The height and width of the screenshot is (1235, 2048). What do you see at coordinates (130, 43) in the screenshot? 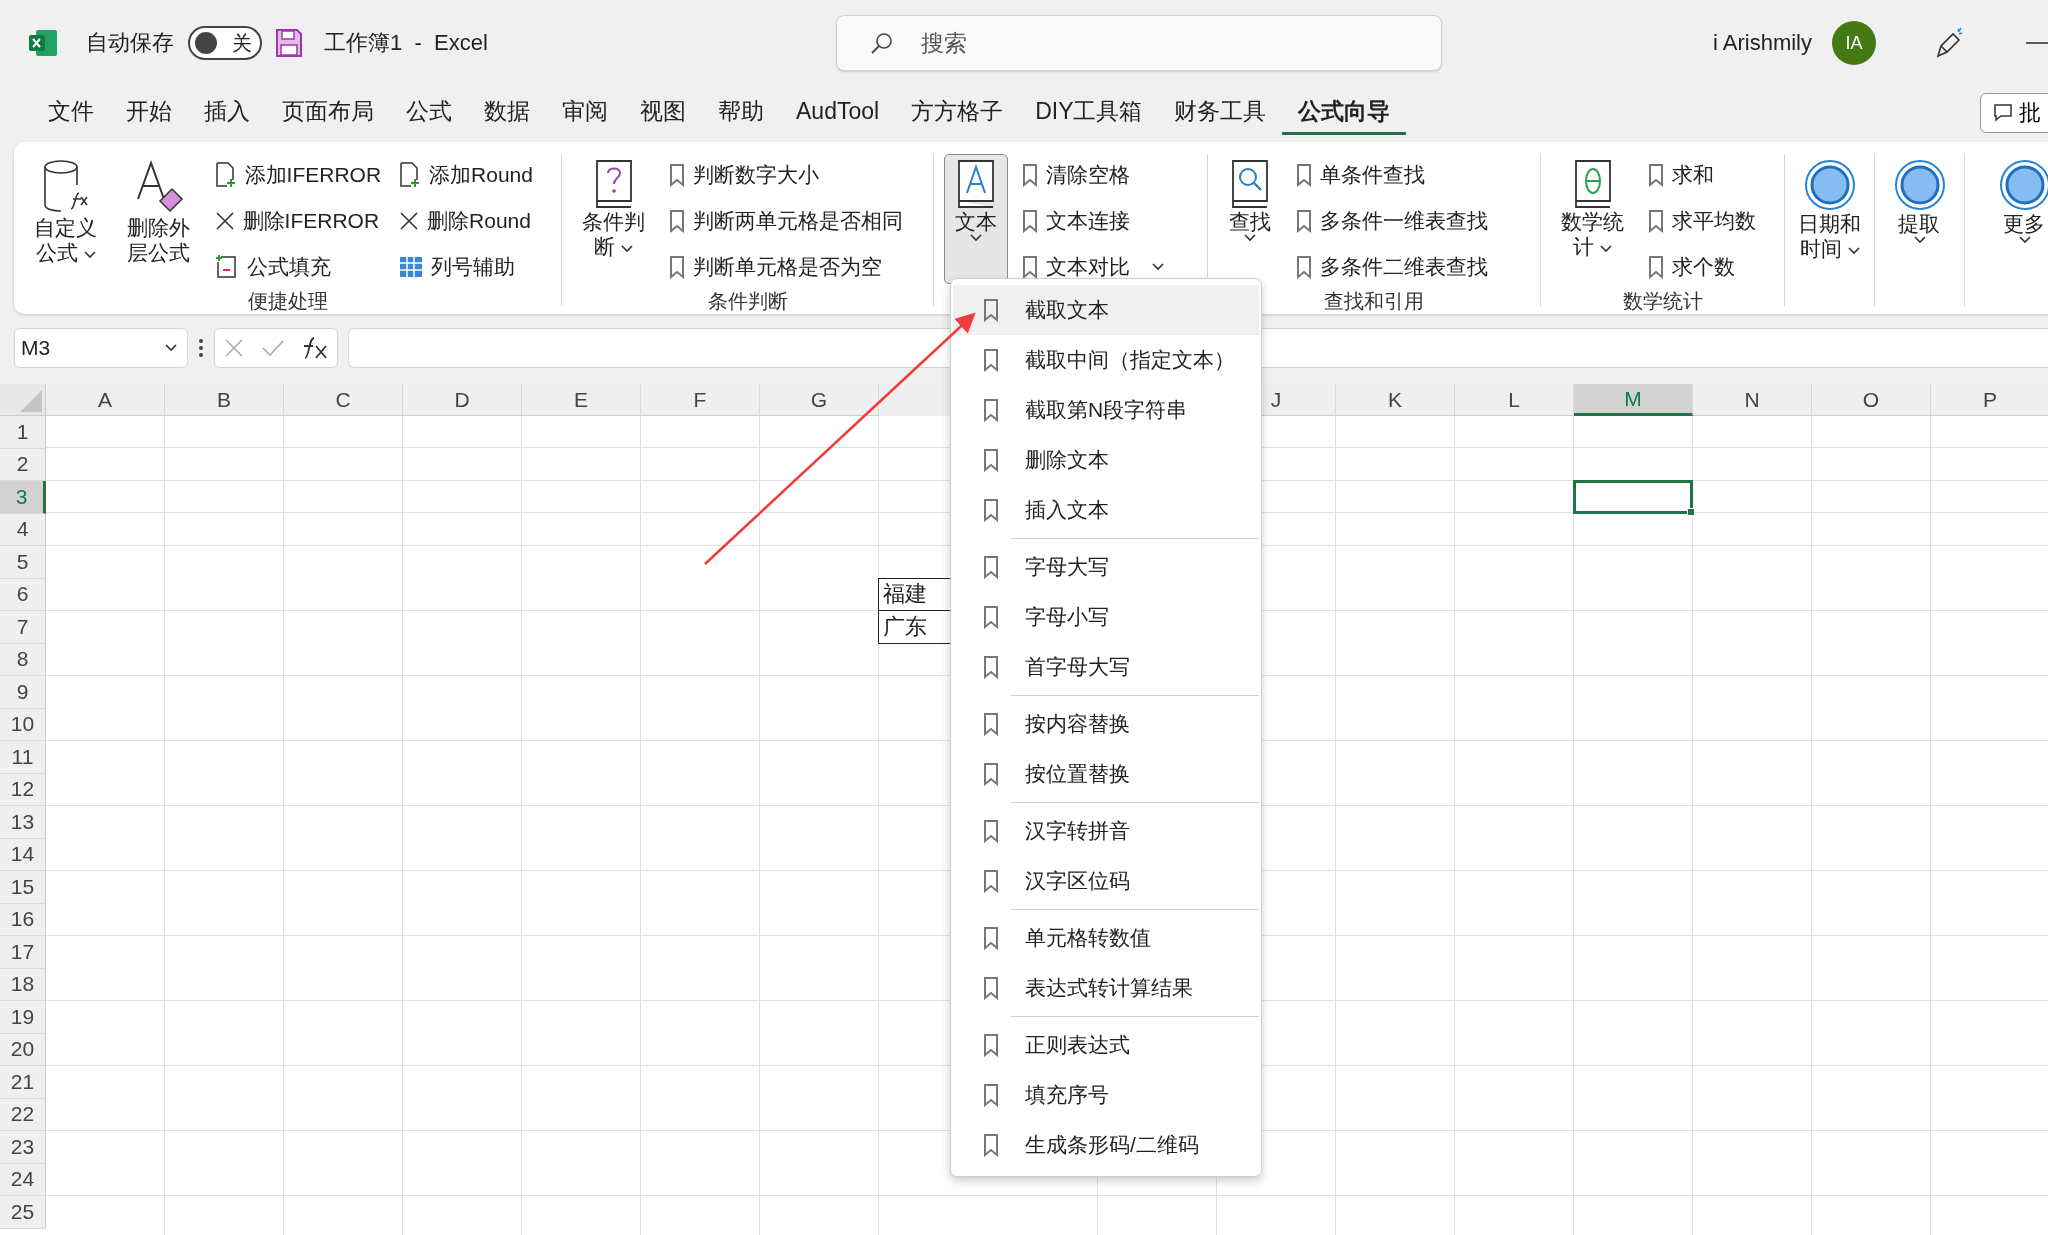
I see `autosave-label: 自动保存` at bounding box center [130, 43].